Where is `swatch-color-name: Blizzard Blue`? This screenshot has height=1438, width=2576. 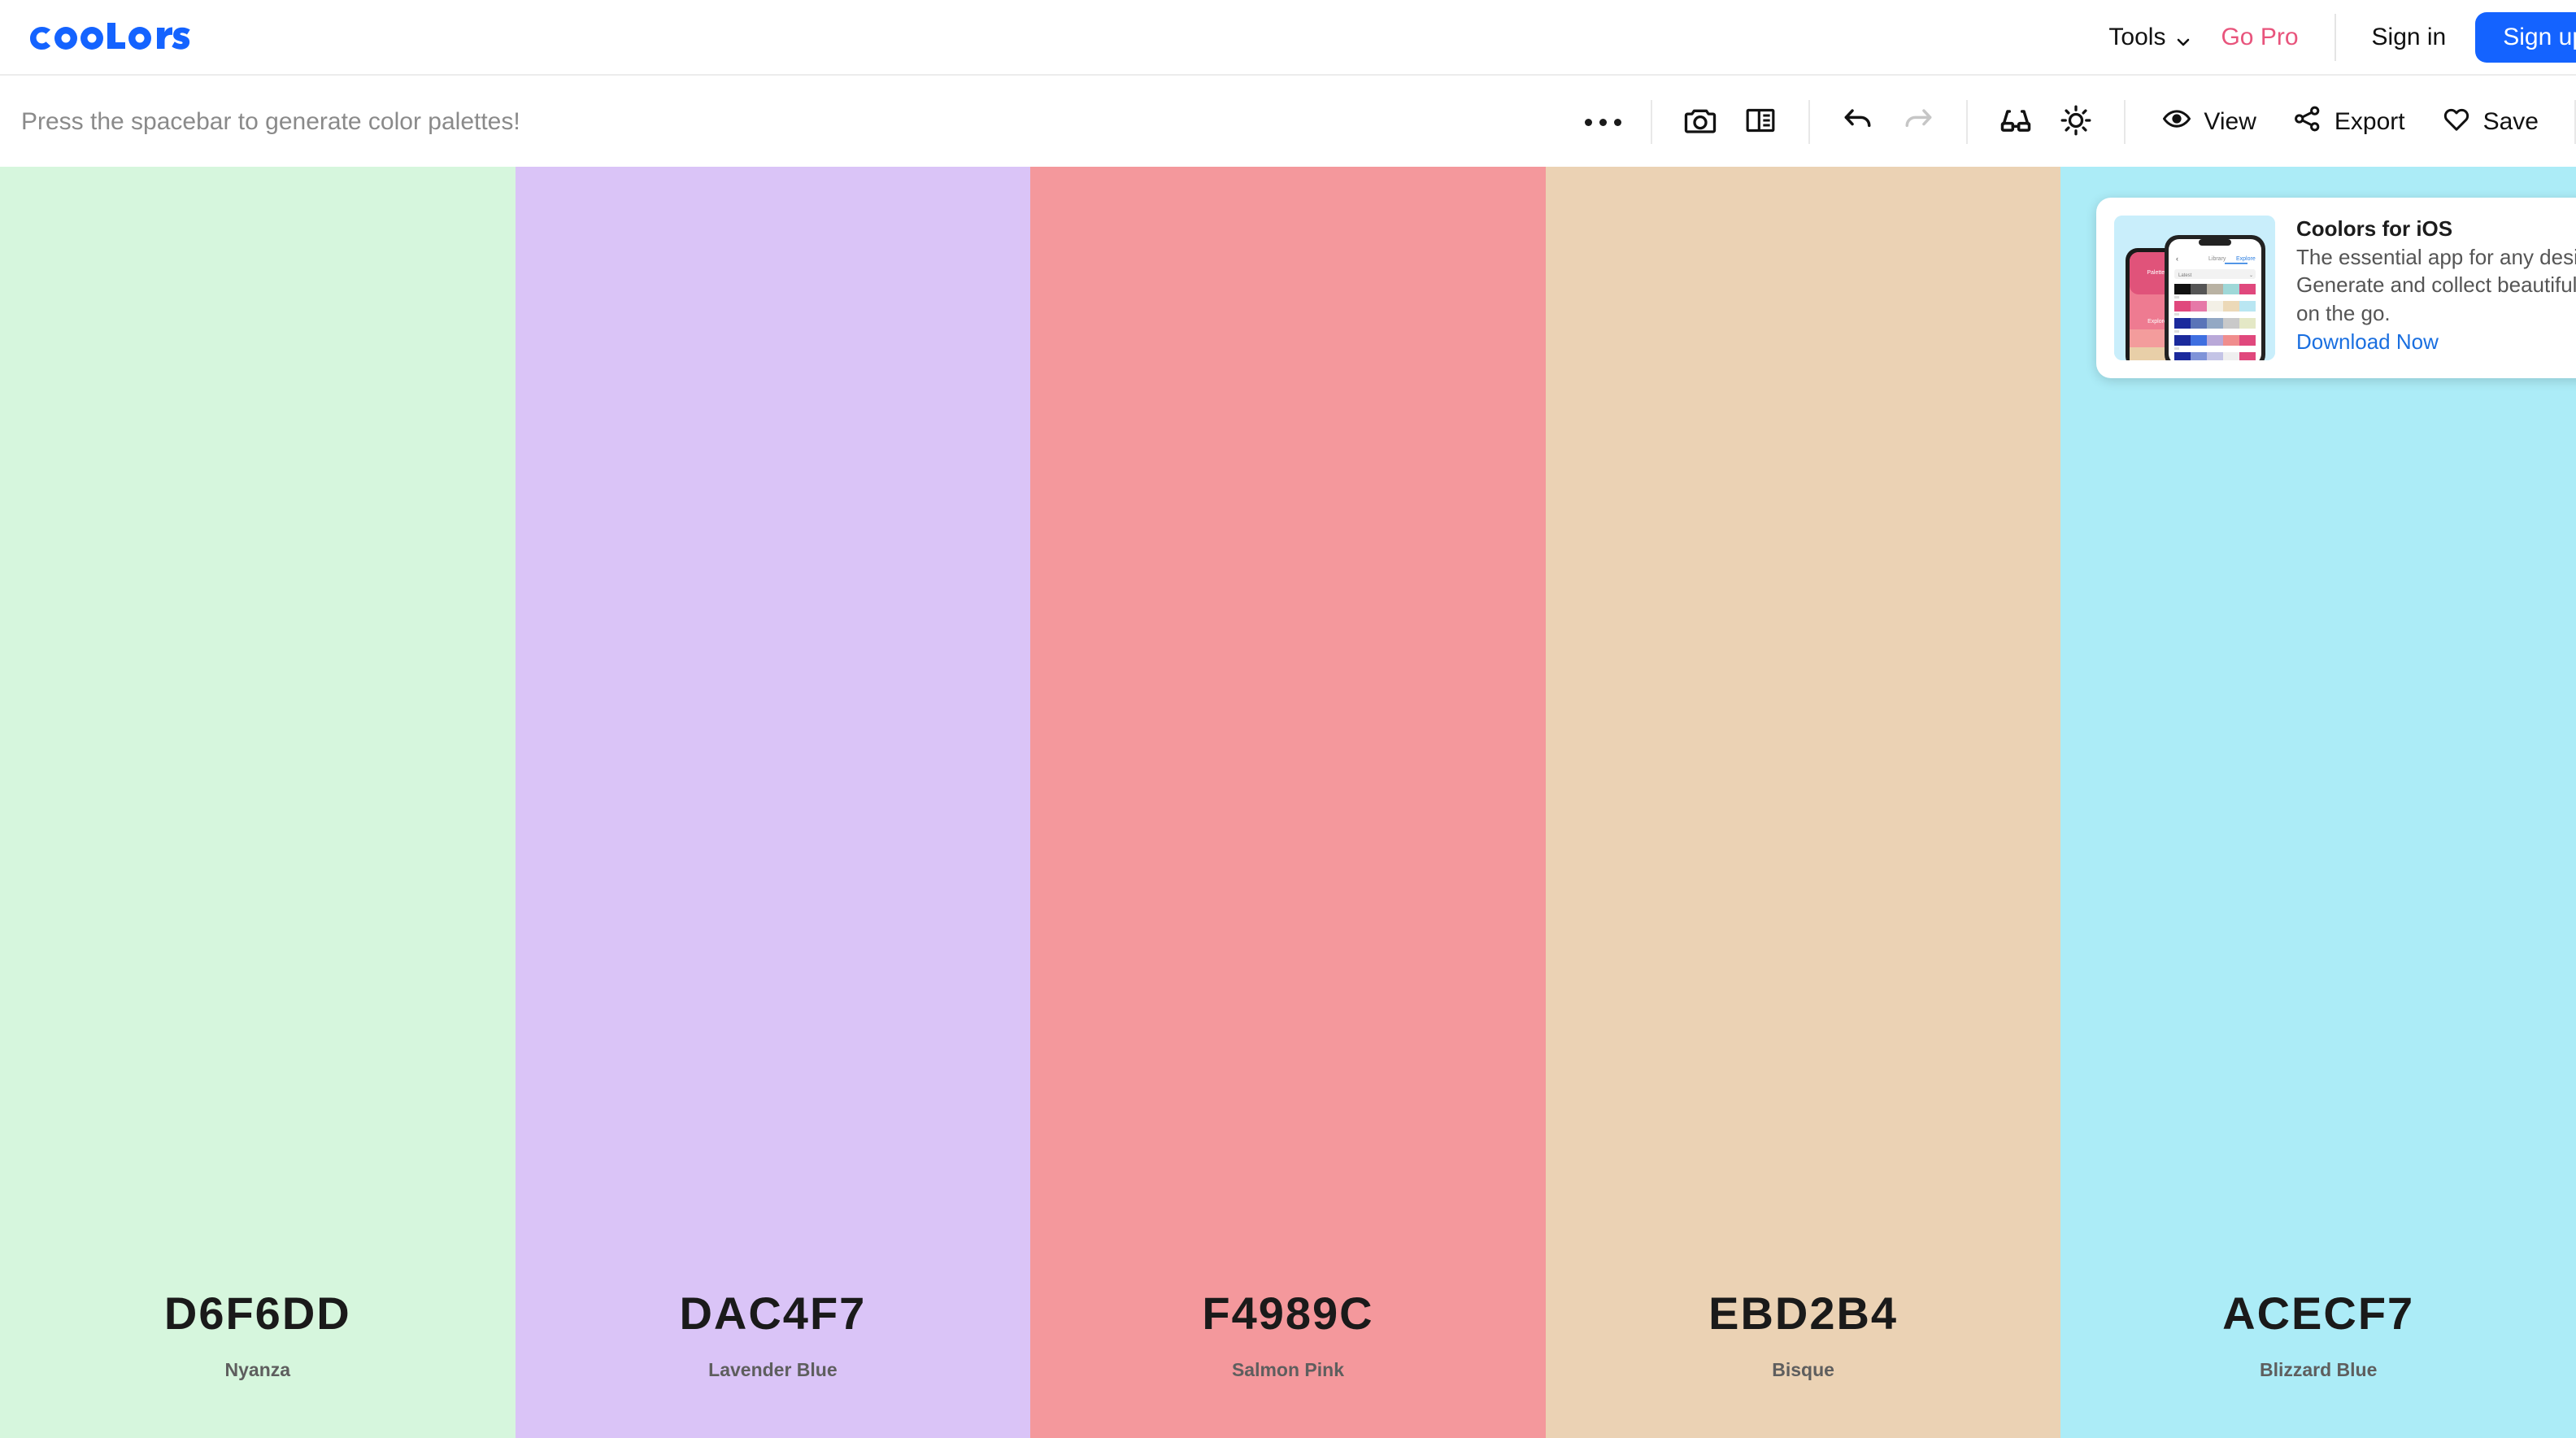
swatch-color-name: Blizzard Blue is located at coordinates (2318, 1370).